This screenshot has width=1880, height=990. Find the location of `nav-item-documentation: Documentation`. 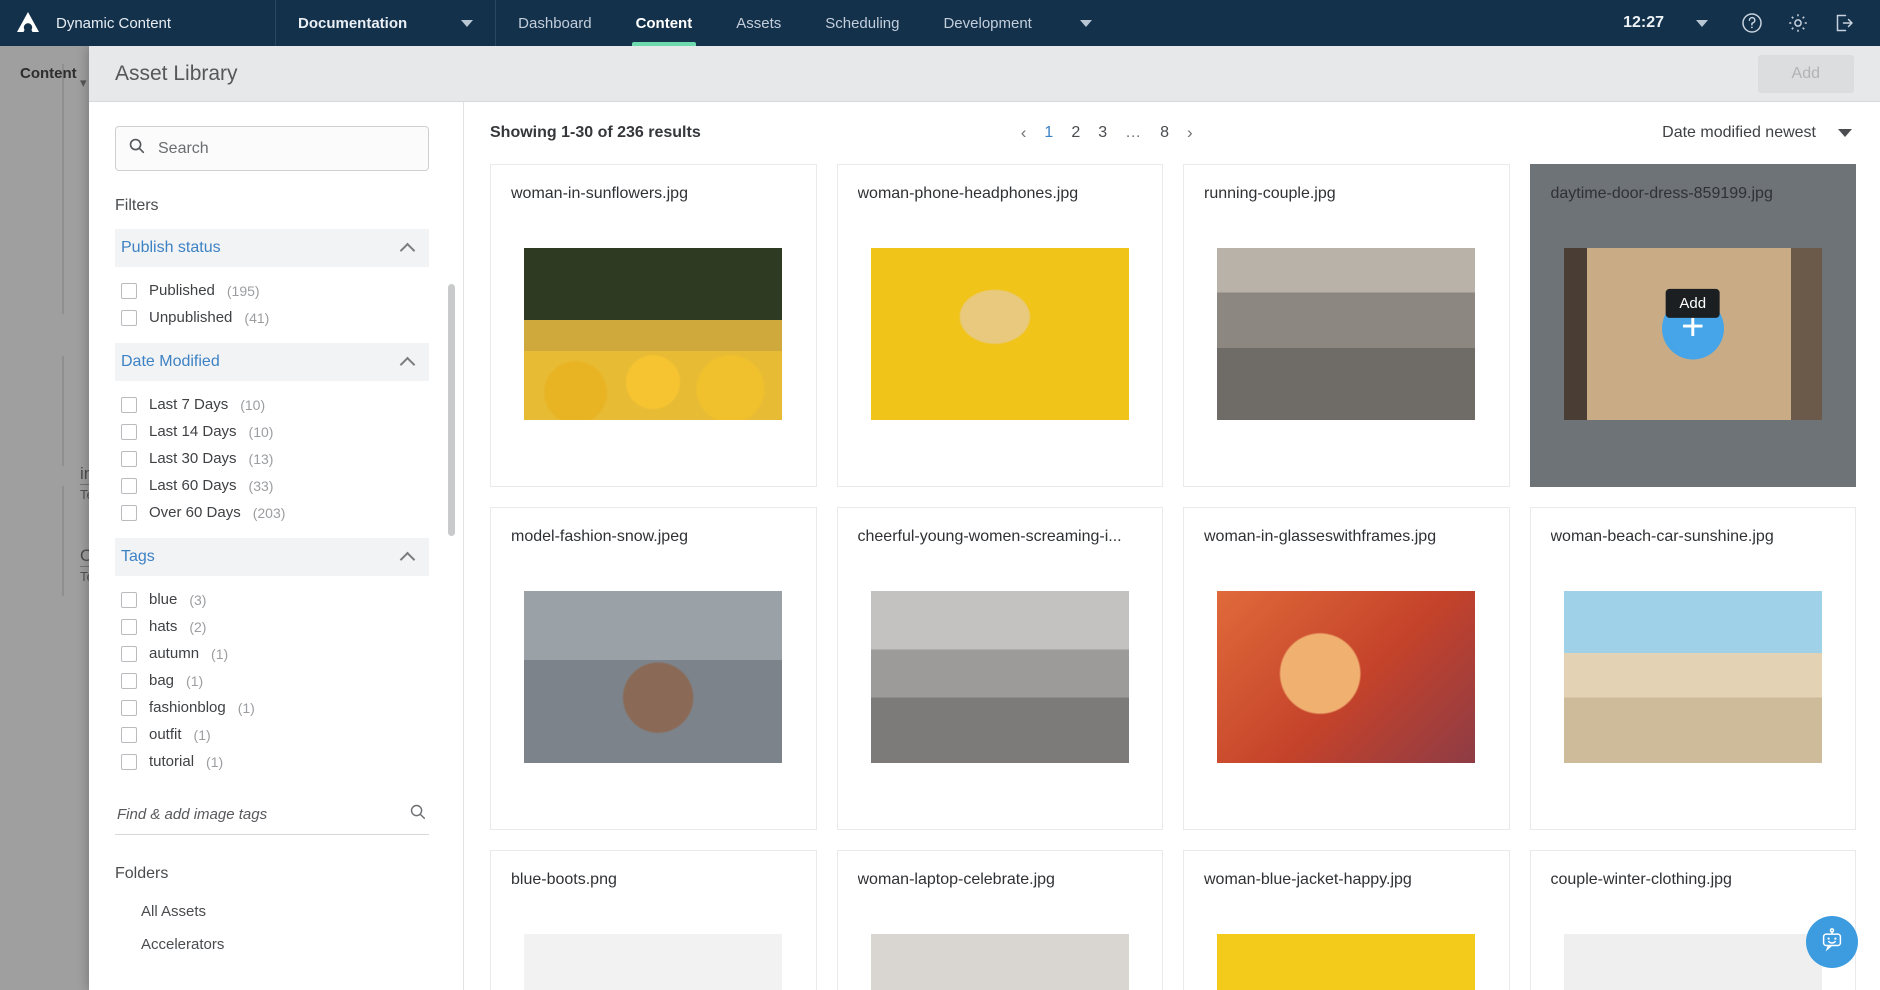

nav-item-documentation: Documentation is located at coordinates (385, 23).